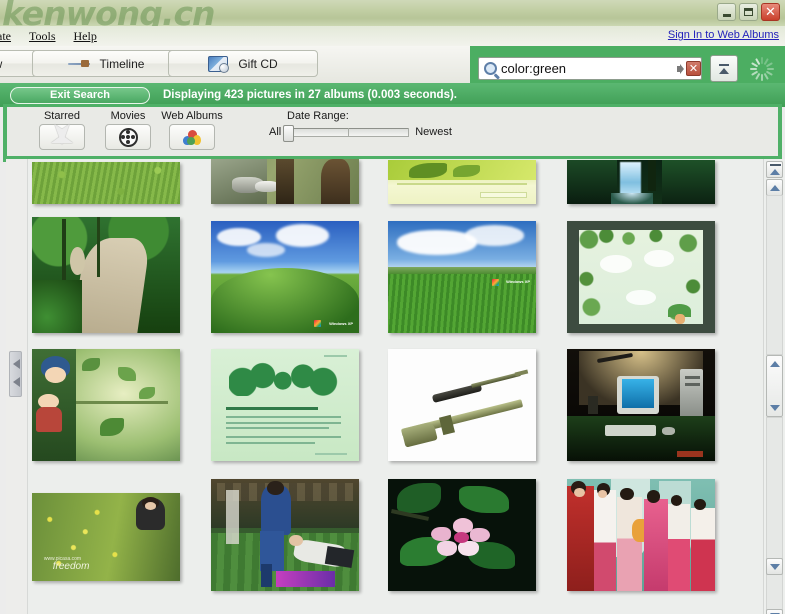 The height and width of the screenshot is (614, 785). I want to click on gift-cd-icon, so click(219, 64).